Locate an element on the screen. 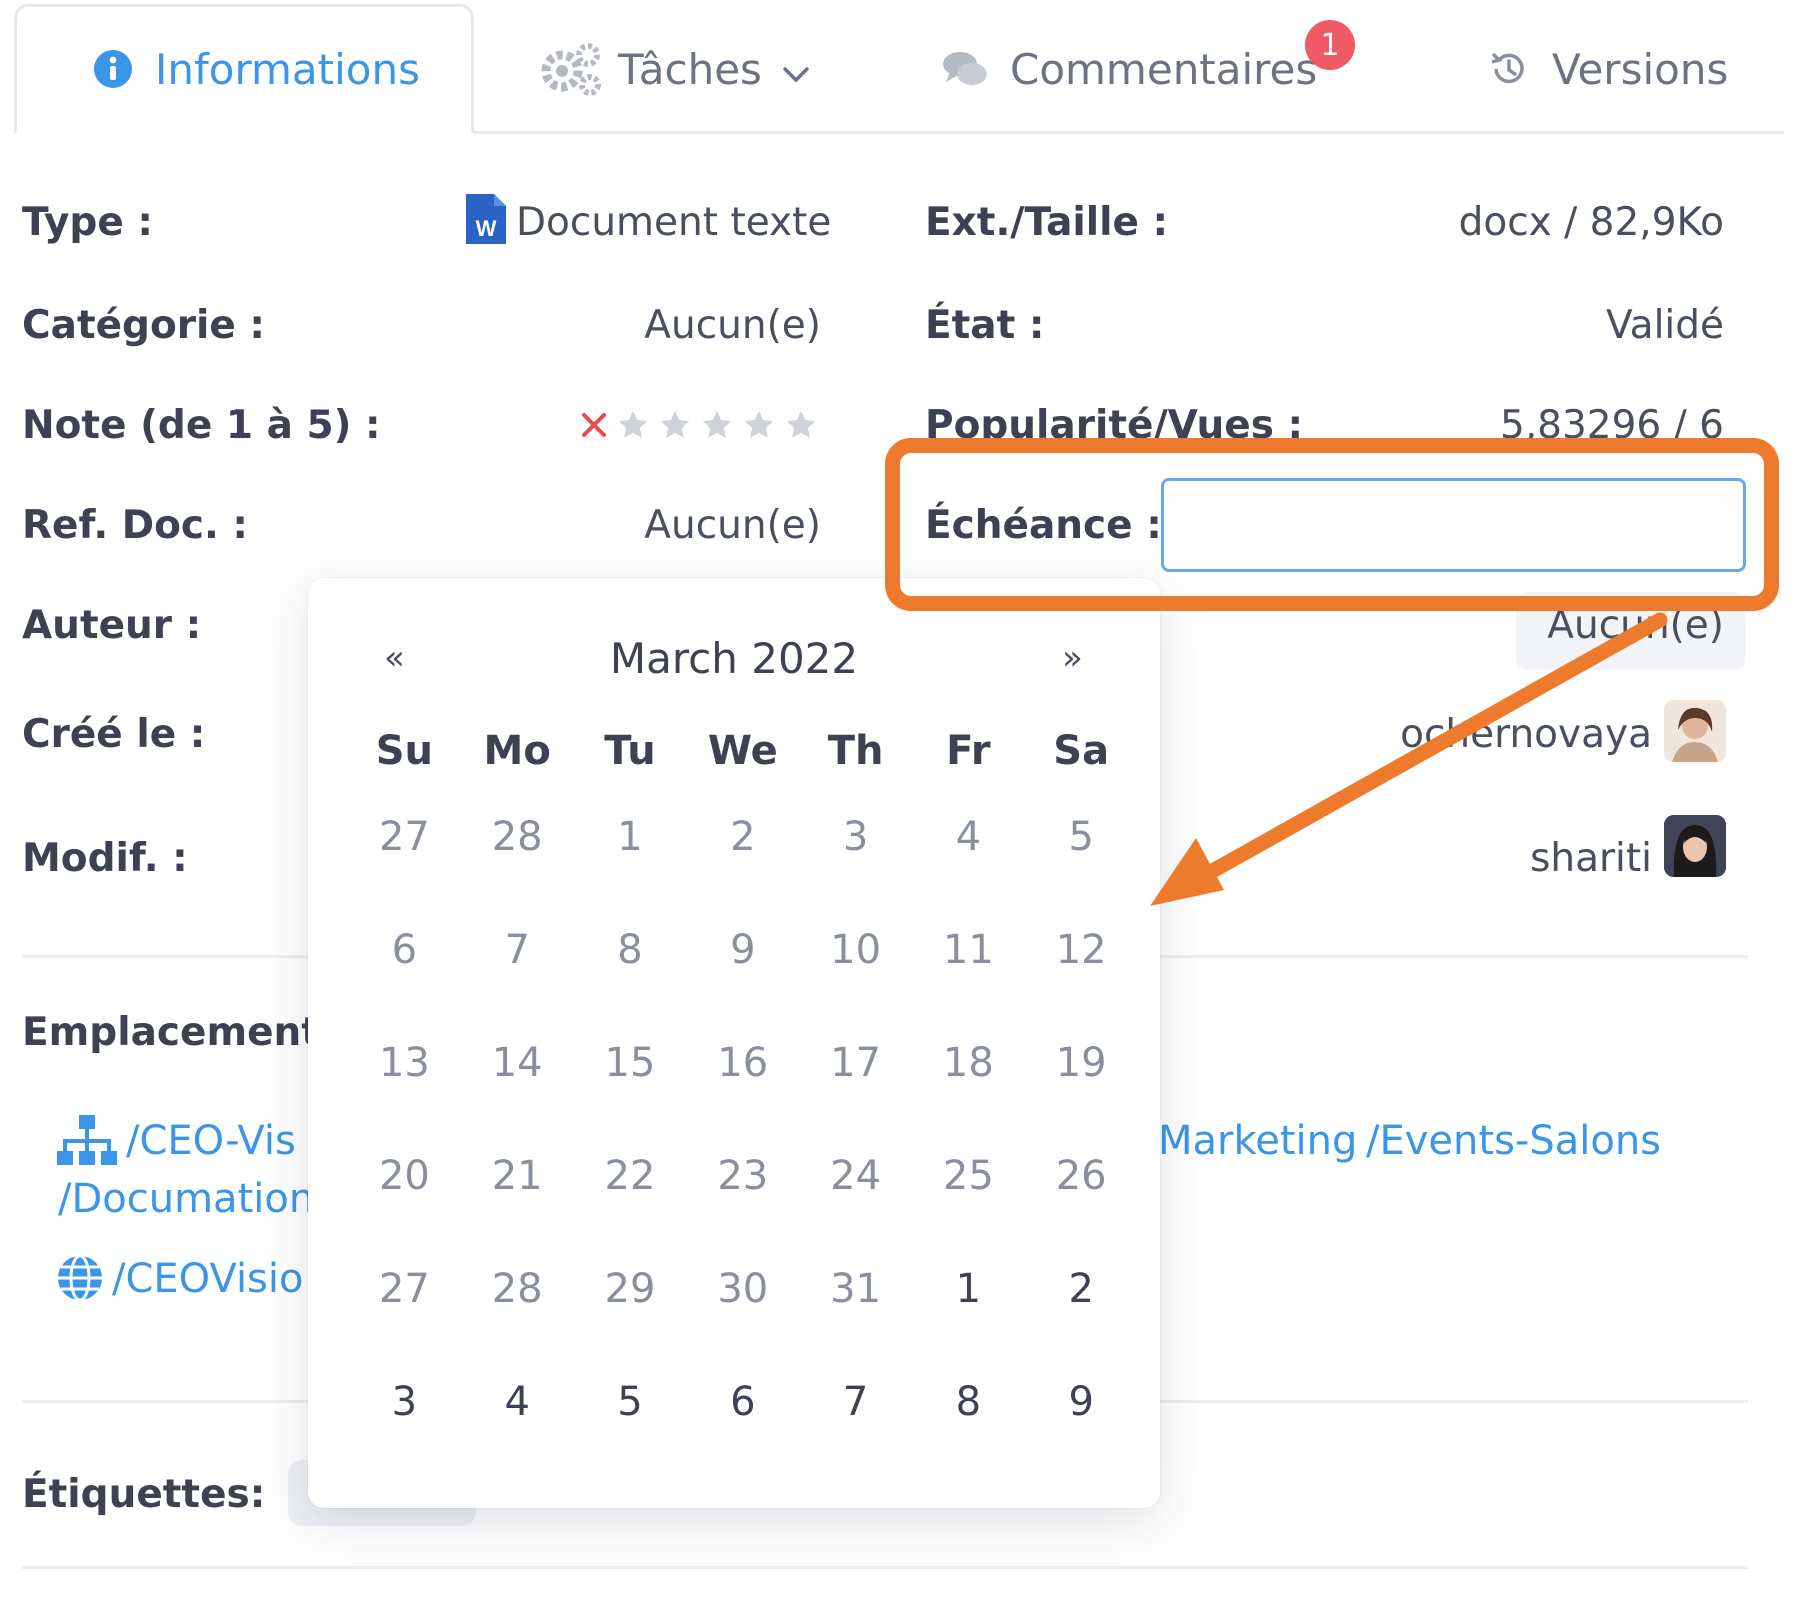  globe-icon is located at coordinates (80, 1280).